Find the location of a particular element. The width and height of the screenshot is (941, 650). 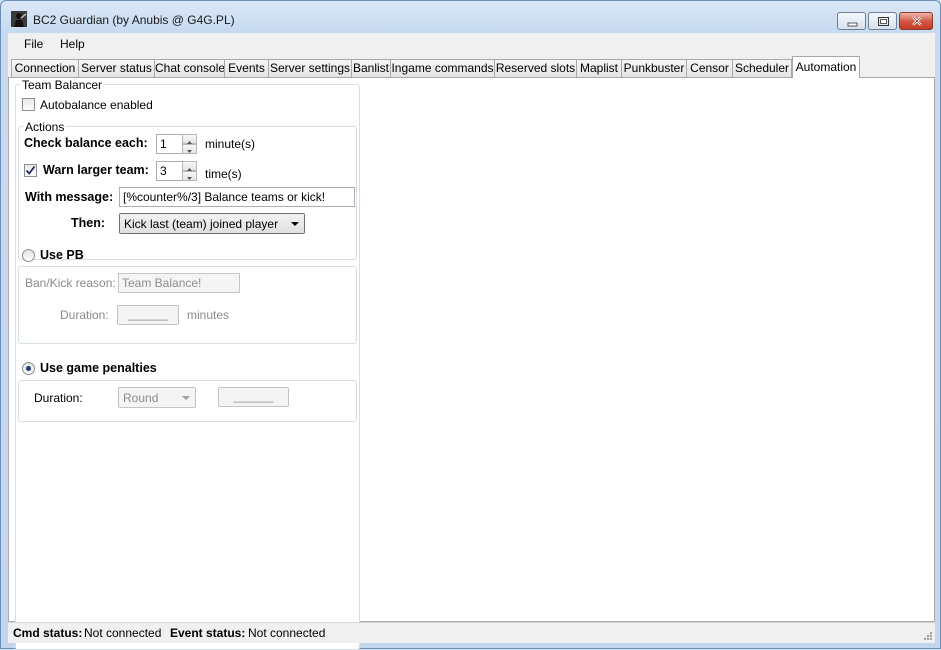

tab-punkbuster: Punkbuster is located at coordinates (654, 68).